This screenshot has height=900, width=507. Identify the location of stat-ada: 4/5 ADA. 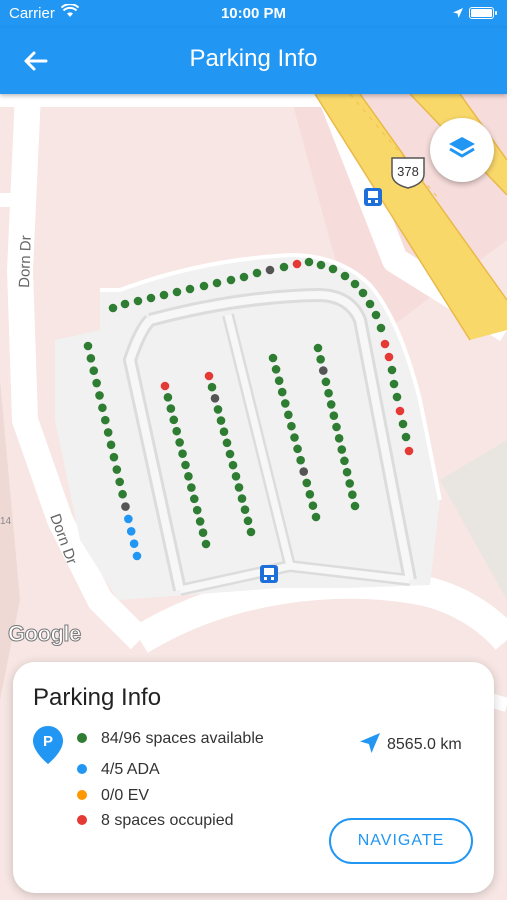
(118, 770).